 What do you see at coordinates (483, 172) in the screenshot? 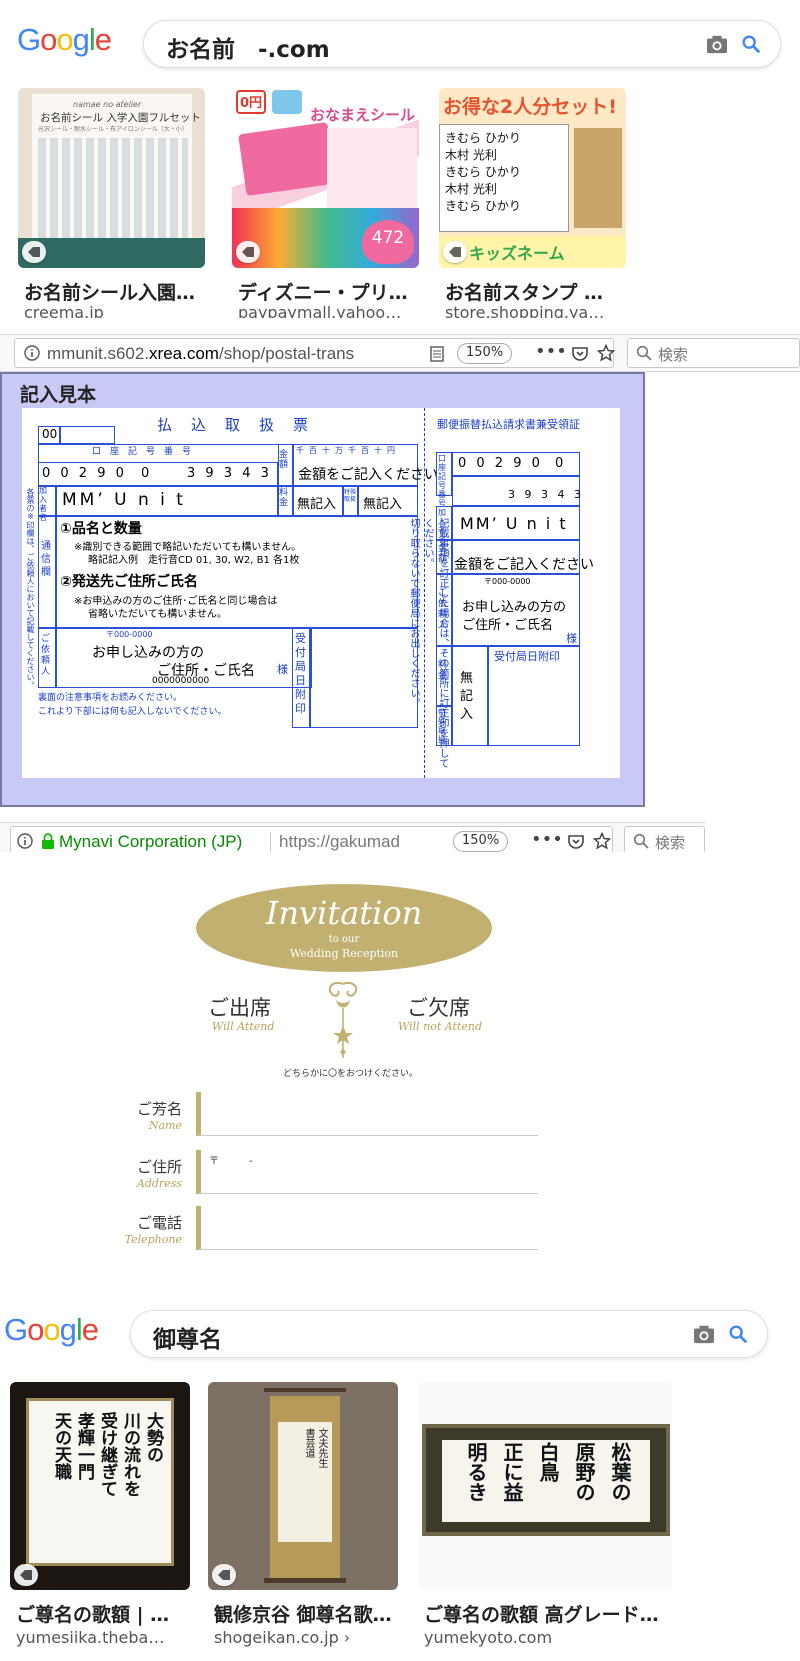
I see `thumb-names: きむら ひかり 木村 光利 きむら ひかり 木村 光利 きむら ひかり` at bounding box center [483, 172].